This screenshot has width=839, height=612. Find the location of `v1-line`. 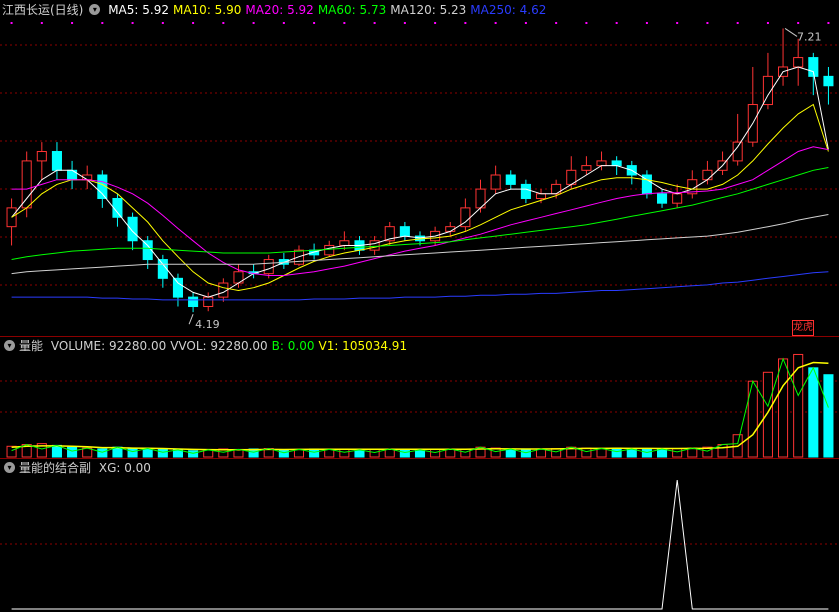

v1-line is located at coordinates (420, 406).